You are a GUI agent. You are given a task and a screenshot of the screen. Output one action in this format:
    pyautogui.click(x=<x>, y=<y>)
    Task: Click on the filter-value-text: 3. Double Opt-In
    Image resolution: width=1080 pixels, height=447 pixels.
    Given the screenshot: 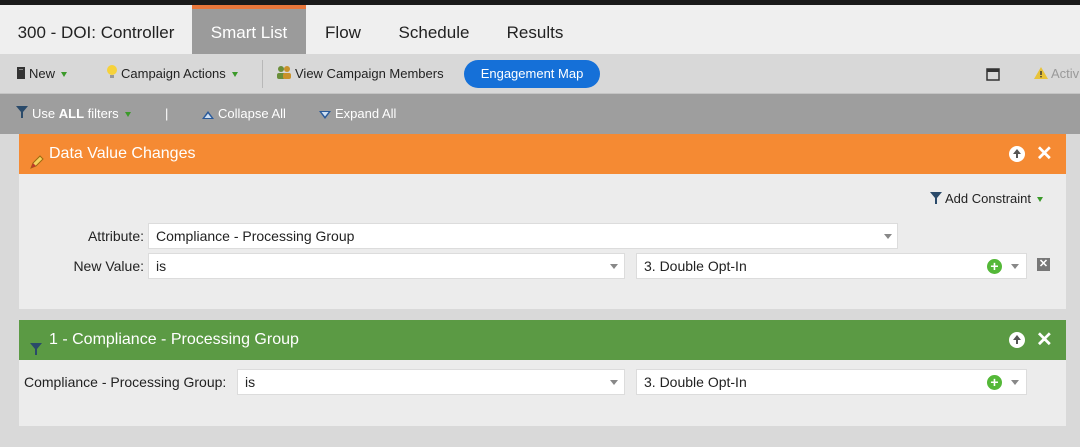 What is the action you would take?
    pyautogui.click(x=695, y=382)
    